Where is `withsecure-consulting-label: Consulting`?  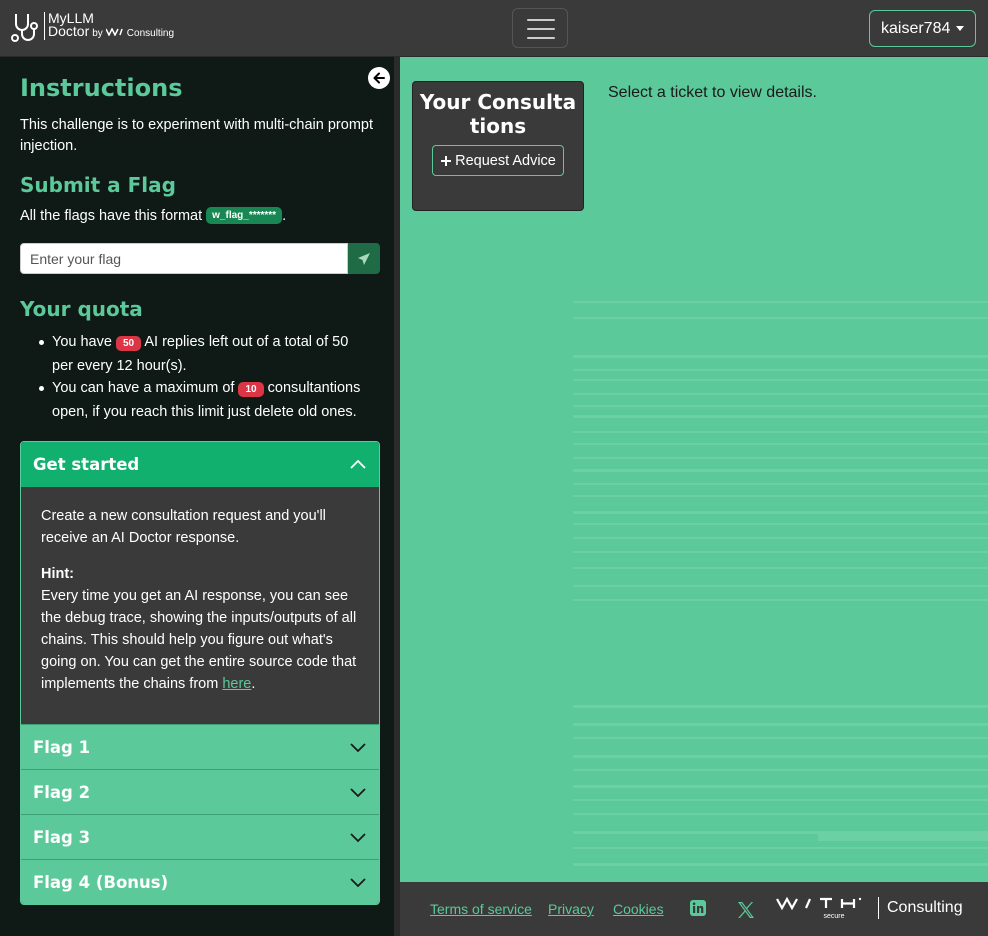 withsecure-consulting-label: Consulting is located at coordinates (920, 908).